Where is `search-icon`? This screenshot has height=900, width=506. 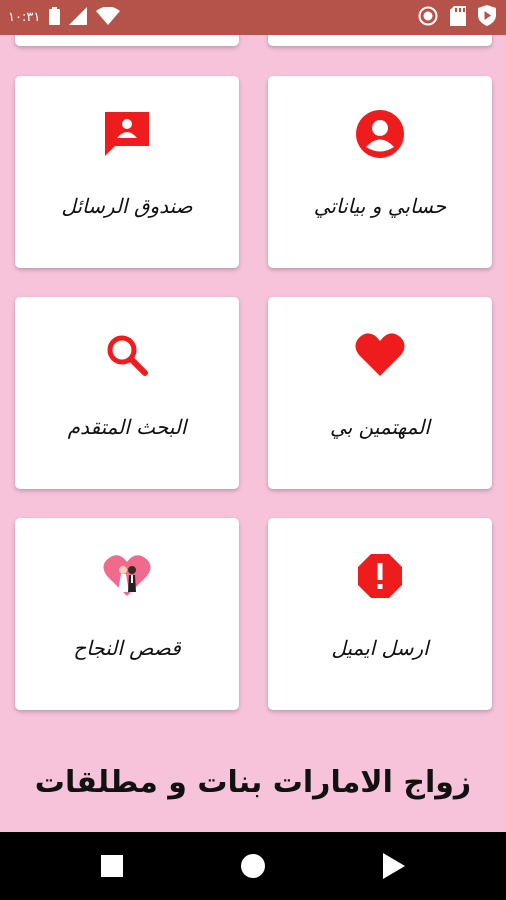 search-icon is located at coordinates (127, 355).